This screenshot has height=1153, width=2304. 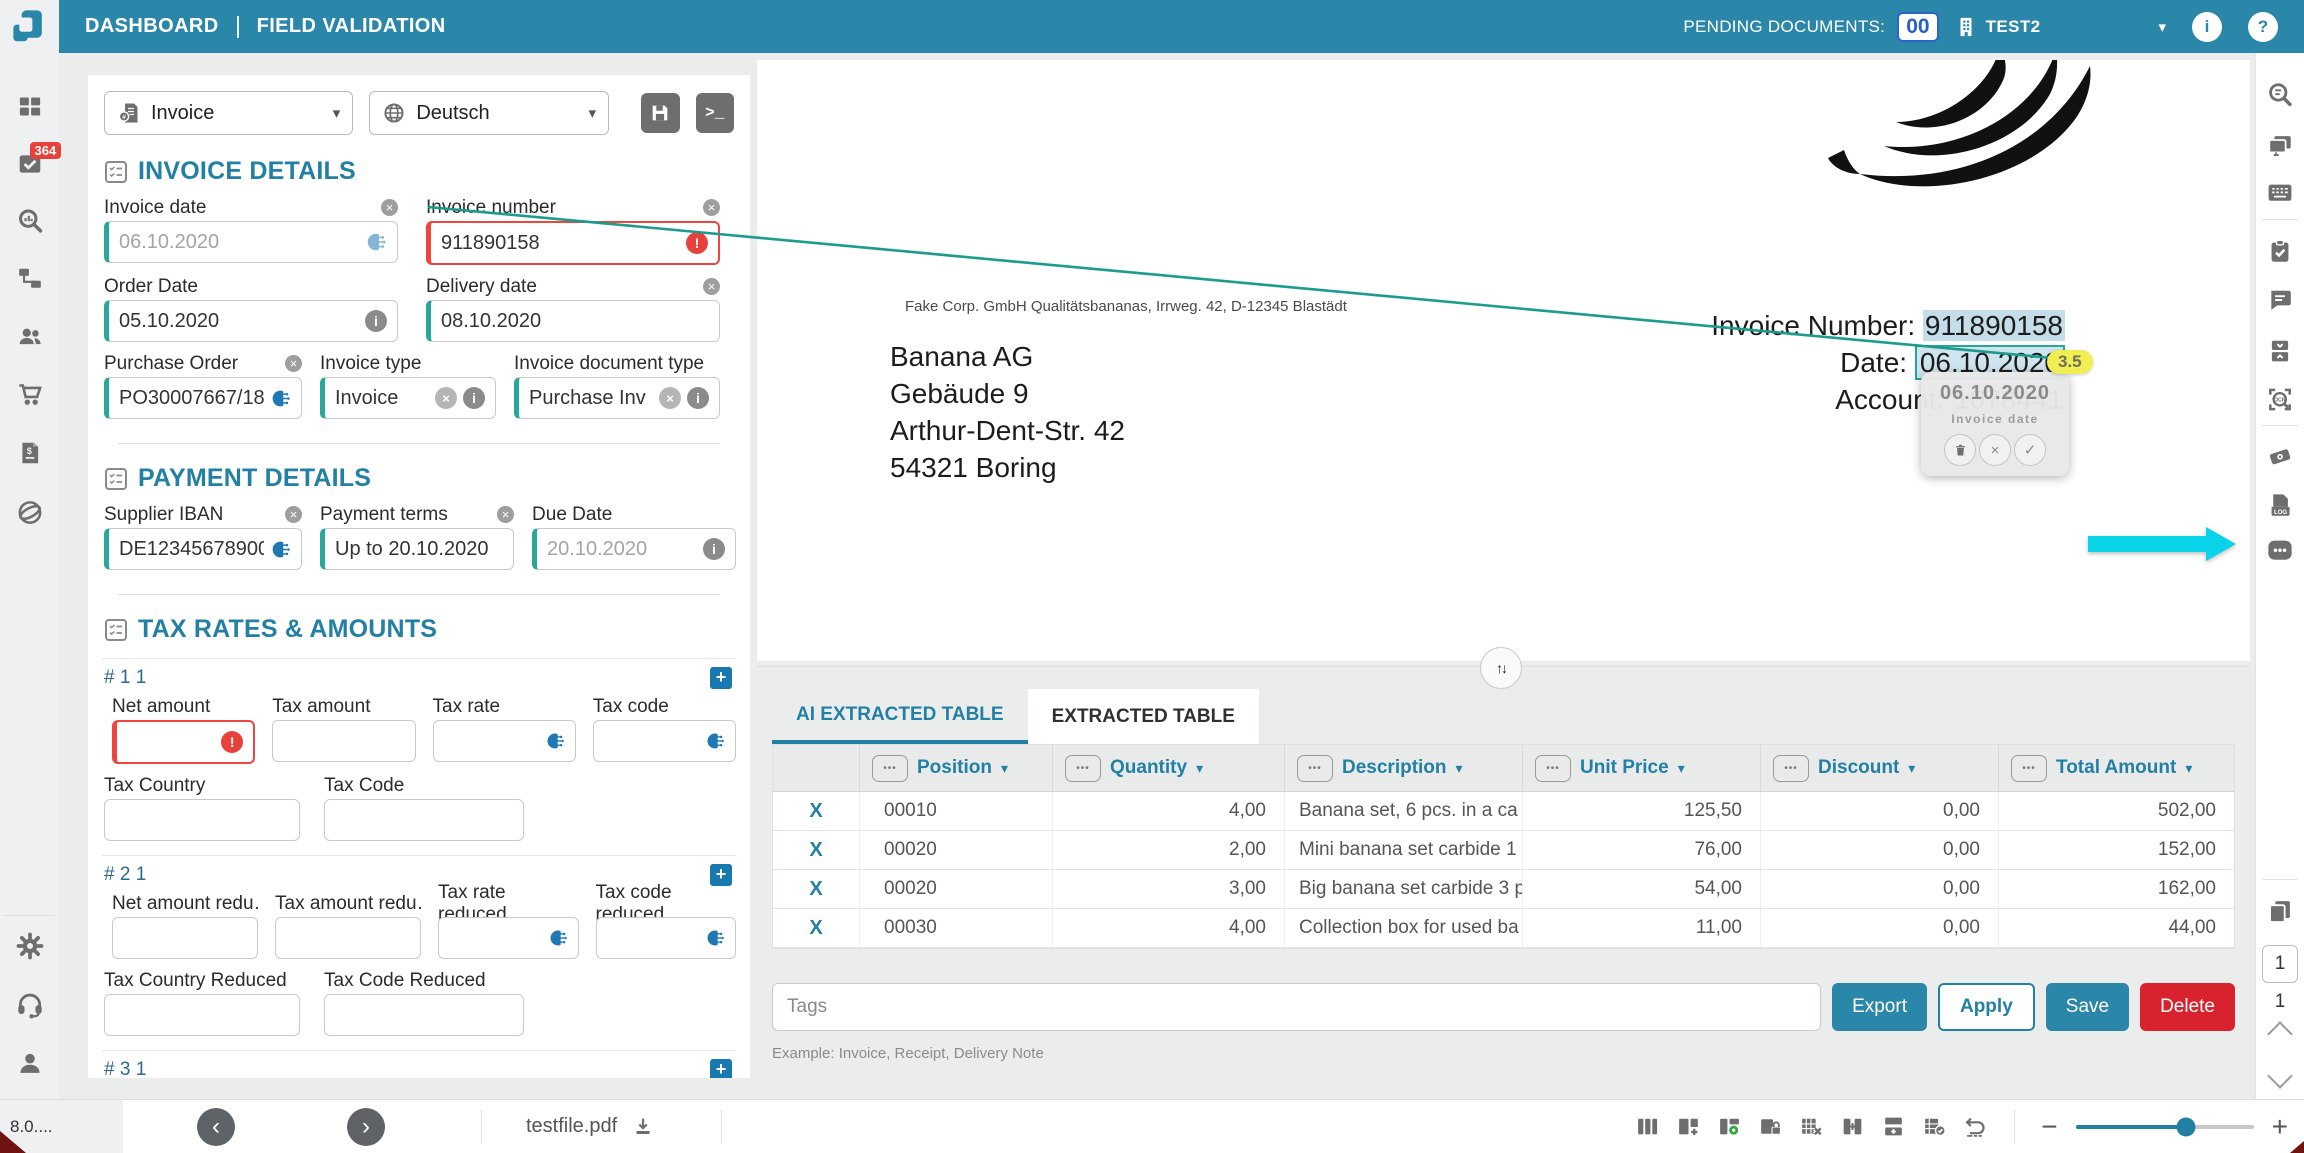 What do you see at coordinates (30, 221) in the screenshot?
I see `search-analytics-icon` at bounding box center [30, 221].